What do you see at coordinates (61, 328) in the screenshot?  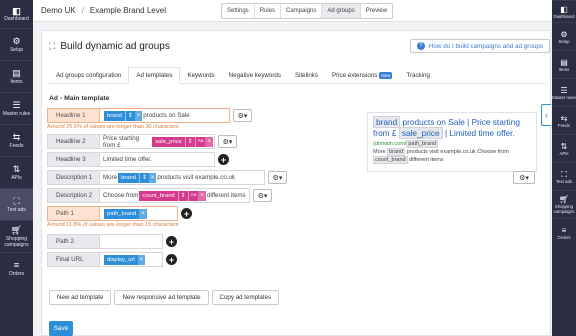 I see `save-button: Save` at bounding box center [61, 328].